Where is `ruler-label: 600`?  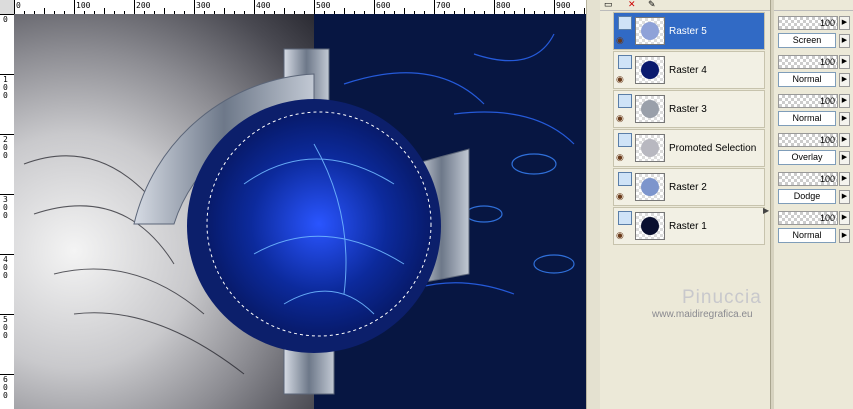 ruler-label: 600 is located at coordinates (5, 387).